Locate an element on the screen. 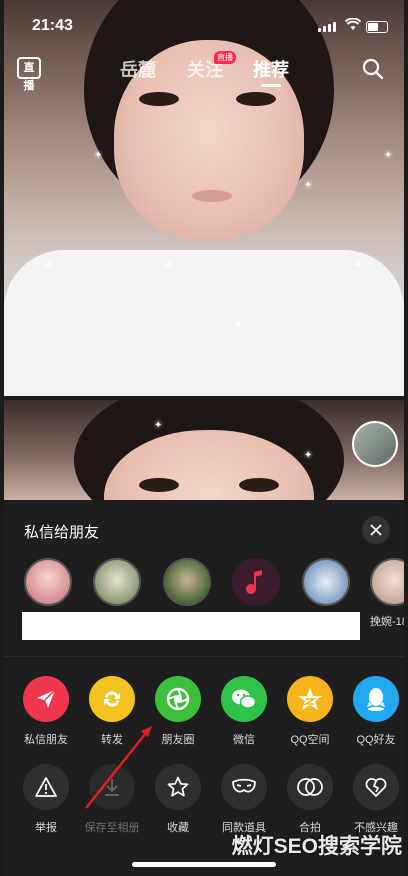 The height and width of the screenshot is (876, 408). annotation-arrow-icon is located at coordinates (118, 767).